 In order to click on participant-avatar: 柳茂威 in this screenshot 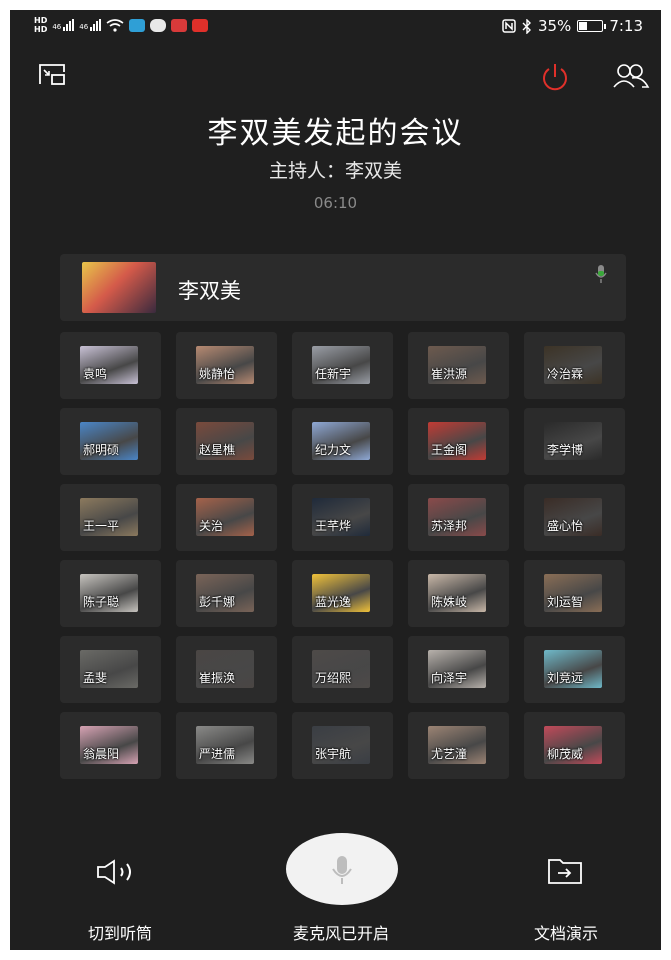, I will do `click(573, 745)`.